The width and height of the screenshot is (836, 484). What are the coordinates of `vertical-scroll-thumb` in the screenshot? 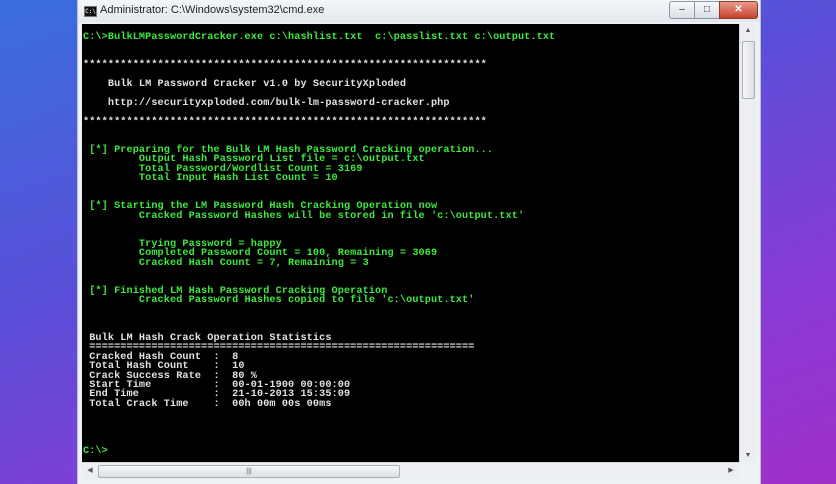 It's located at (748, 70).